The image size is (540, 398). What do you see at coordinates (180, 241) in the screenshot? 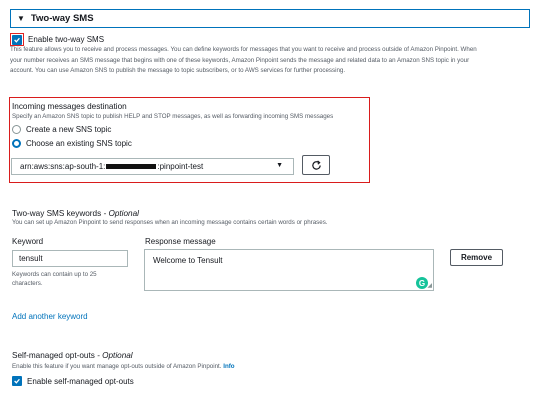
I see `response-column-label: Response message` at bounding box center [180, 241].